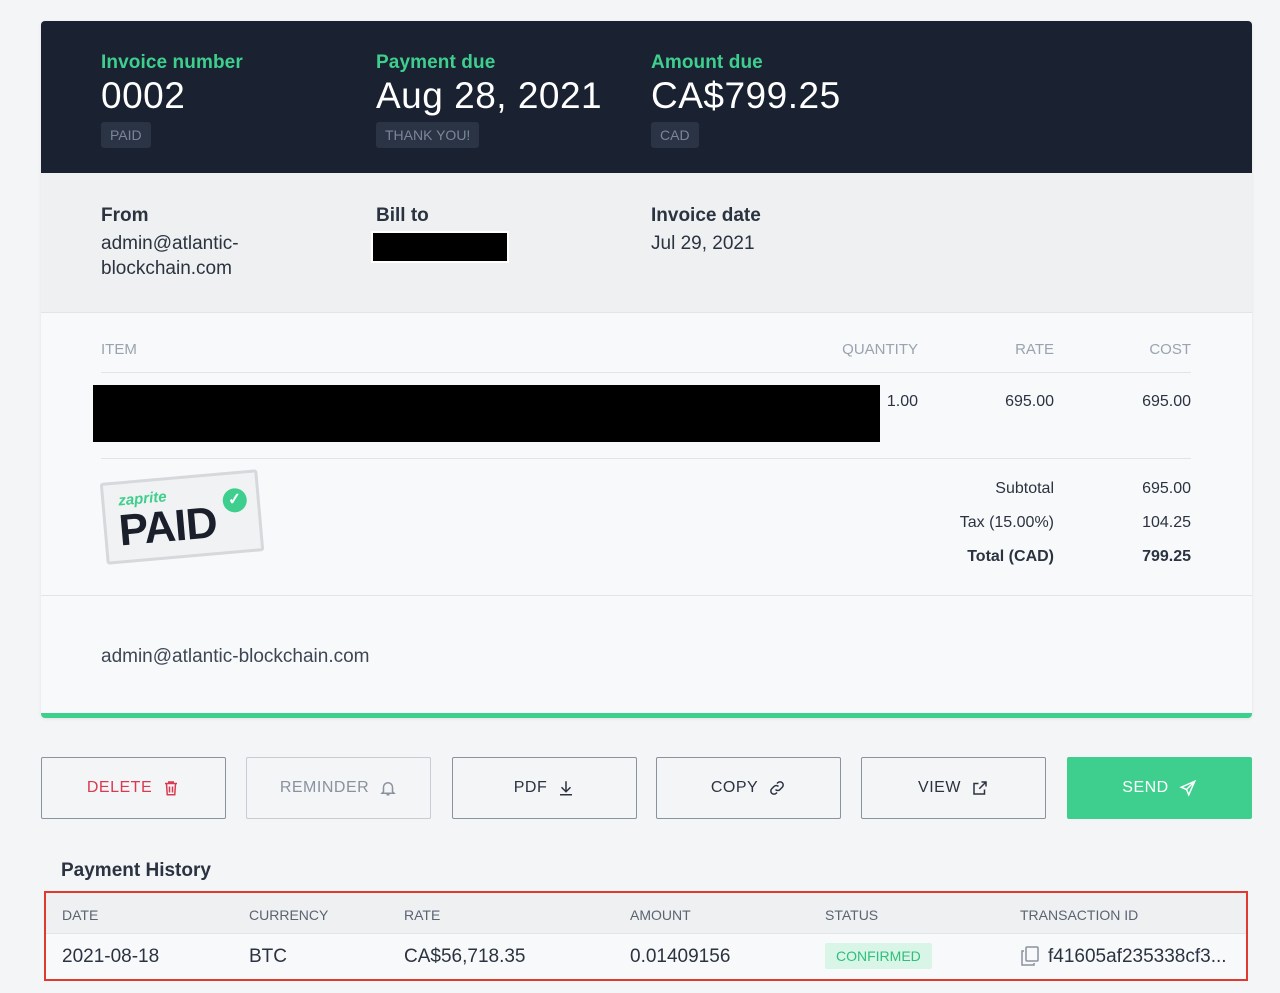 The image size is (1280, 993). I want to click on copy-icon, so click(1030, 956).